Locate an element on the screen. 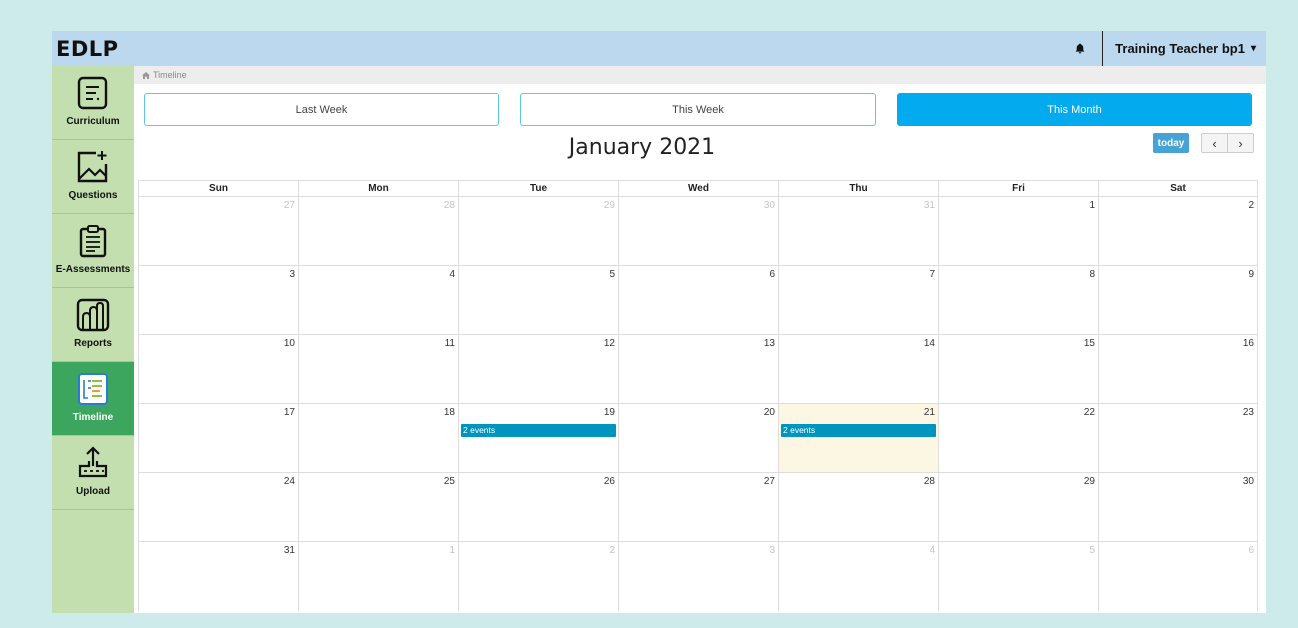 This screenshot has width=1298, height=628. sidebar-item-reports: Reports is located at coordinates (93, 325).